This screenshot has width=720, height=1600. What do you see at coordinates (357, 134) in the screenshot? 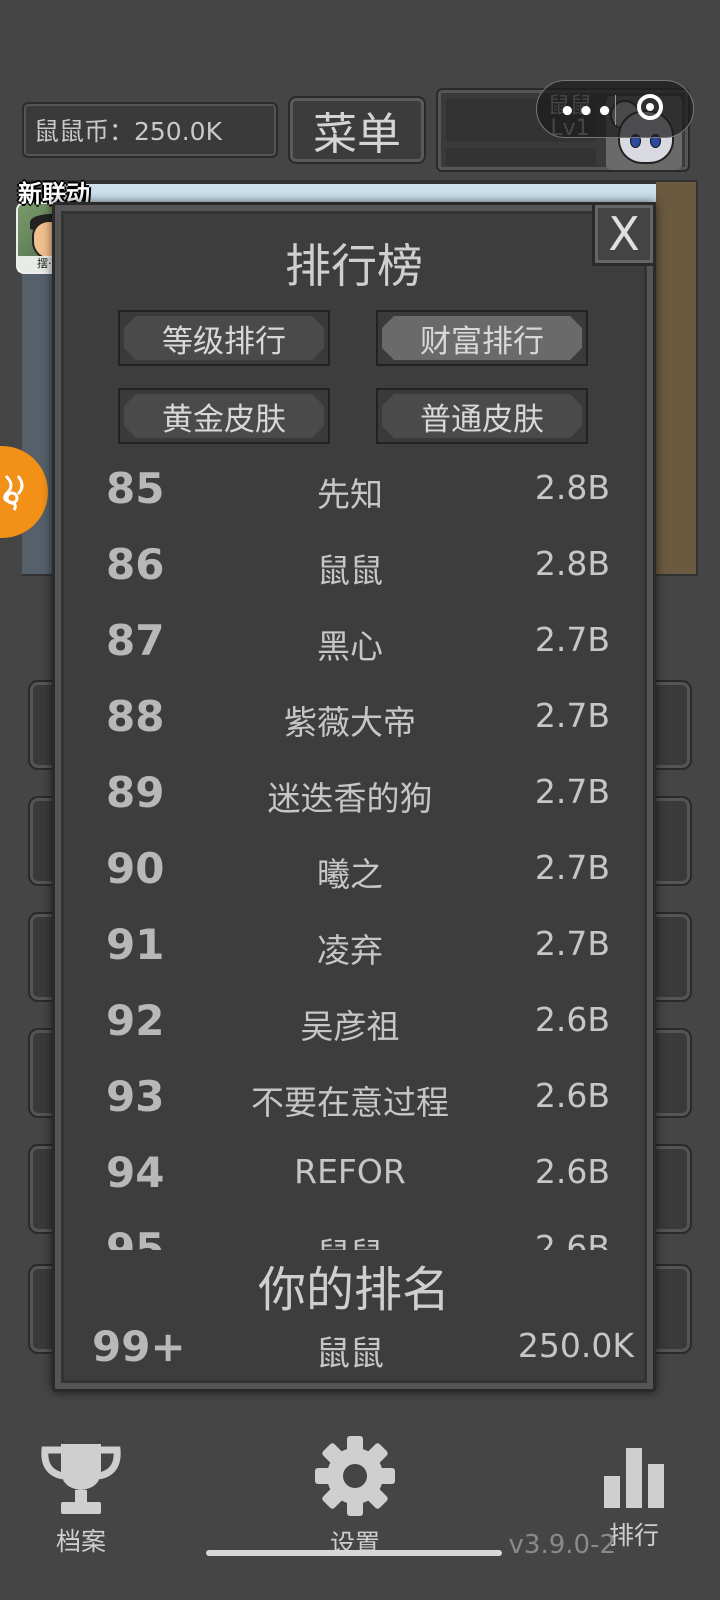
I see `menu-button-label: 菜单` at bounding box center [357, 134].